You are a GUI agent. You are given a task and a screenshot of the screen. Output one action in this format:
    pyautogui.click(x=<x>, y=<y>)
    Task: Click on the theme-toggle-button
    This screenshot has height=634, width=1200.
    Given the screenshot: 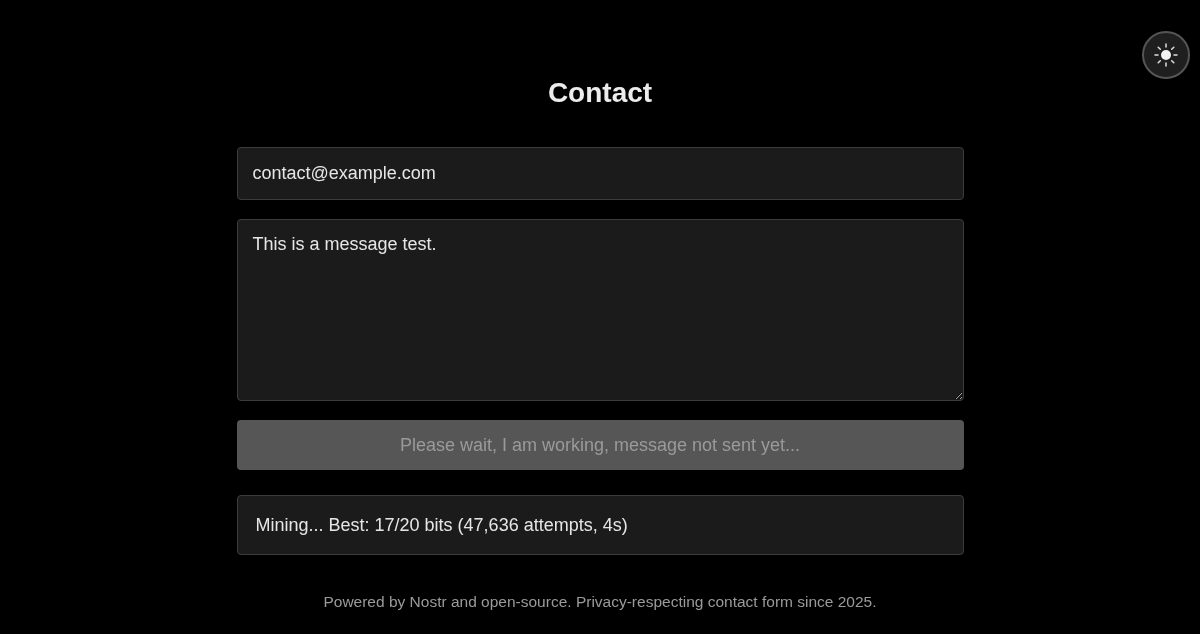 What is the action you would take?
    pyautogui.click(x=1166, y=55)
    